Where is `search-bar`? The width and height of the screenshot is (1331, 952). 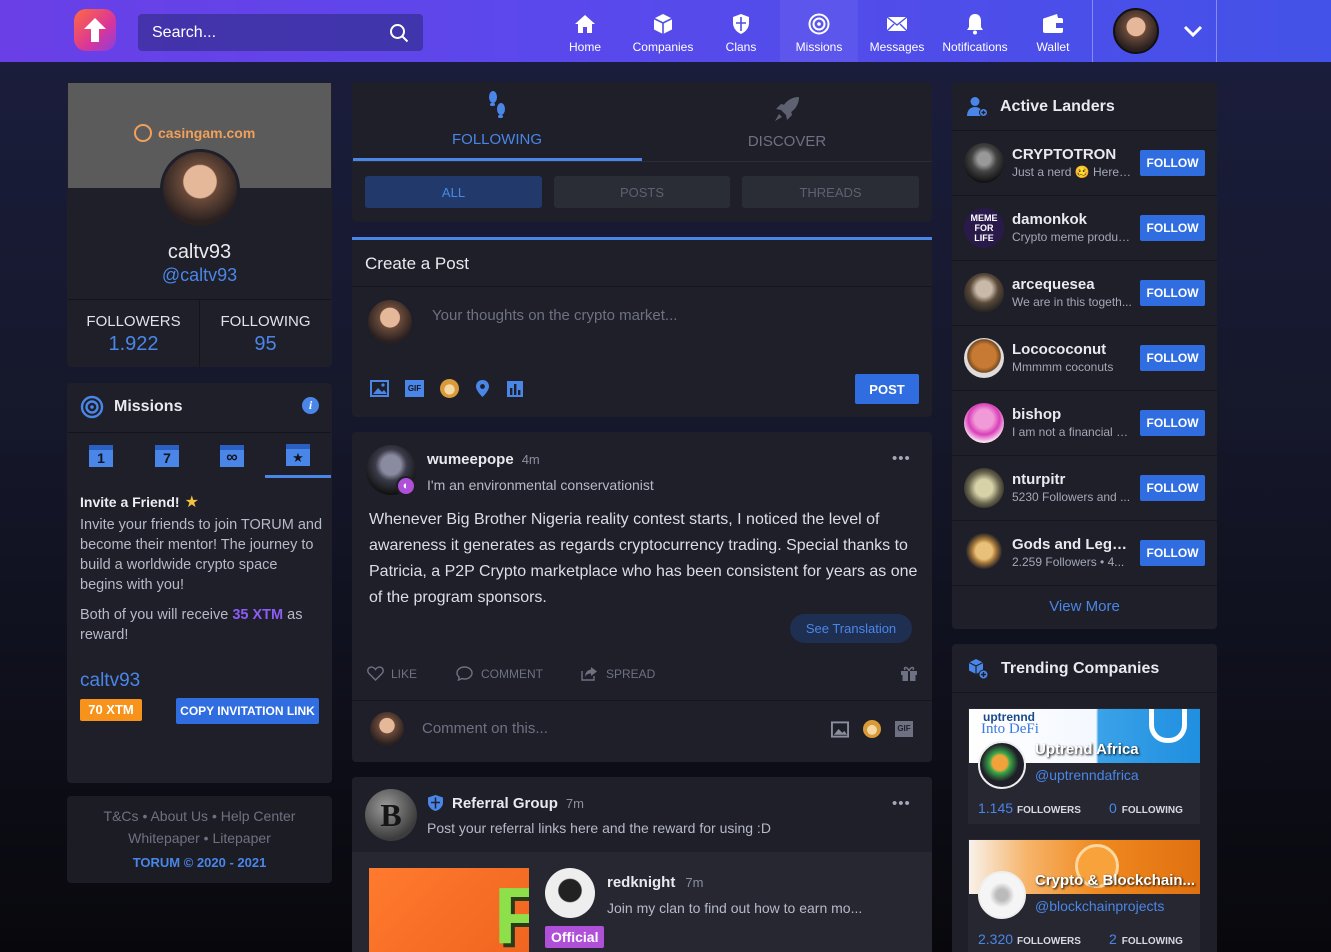
search-bar is located at coordinates (280, 32).